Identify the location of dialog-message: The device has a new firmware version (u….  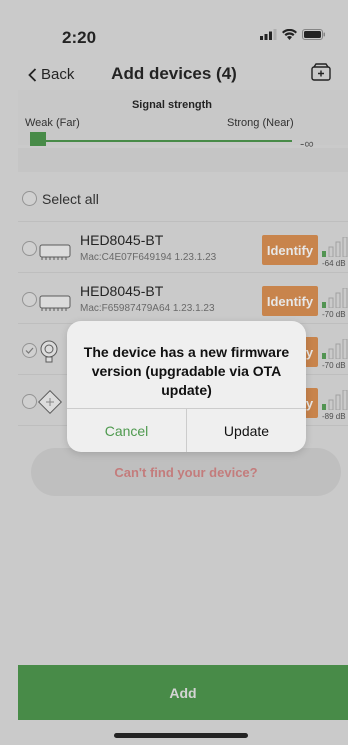
(186, 371).